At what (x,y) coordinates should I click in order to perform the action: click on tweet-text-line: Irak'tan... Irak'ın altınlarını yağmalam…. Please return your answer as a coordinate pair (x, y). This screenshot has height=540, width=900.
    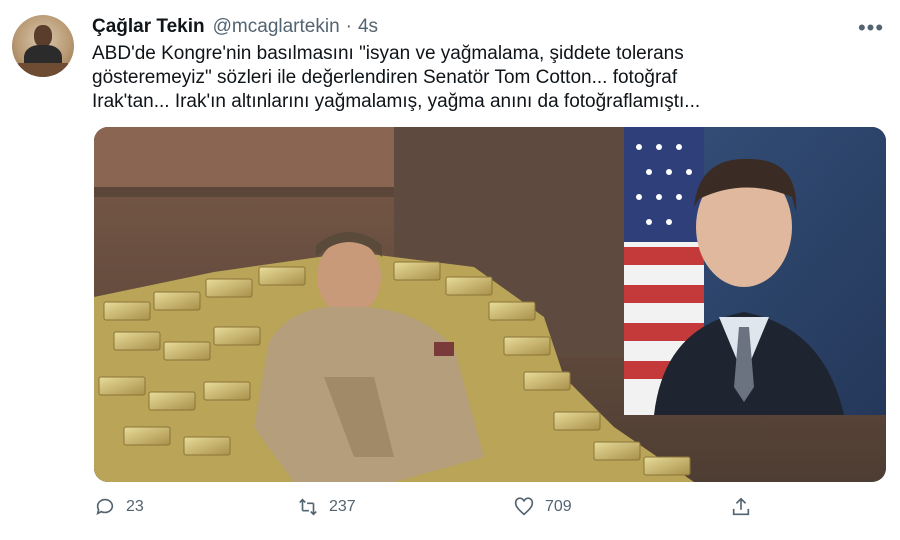
    Looking at the image, I should click on (396, 101).